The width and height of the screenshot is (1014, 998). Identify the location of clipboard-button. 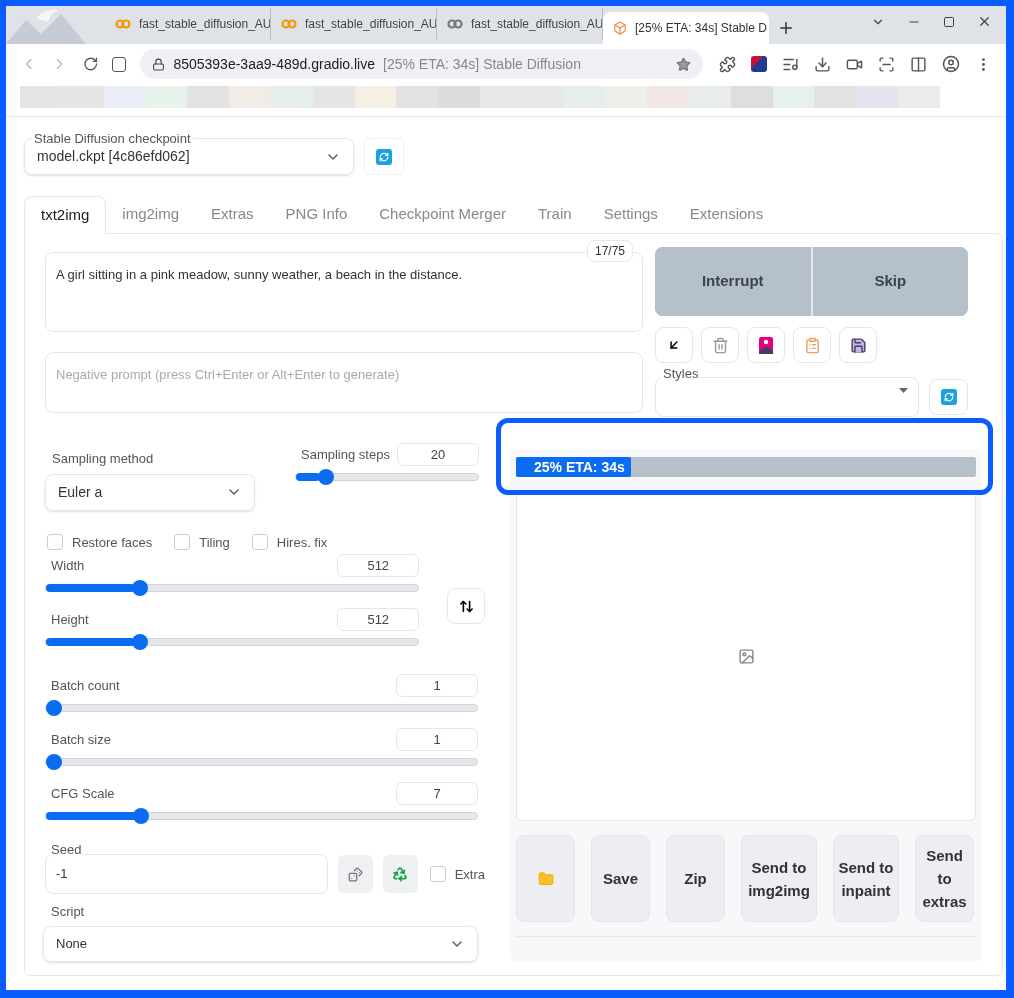
(812, 345).